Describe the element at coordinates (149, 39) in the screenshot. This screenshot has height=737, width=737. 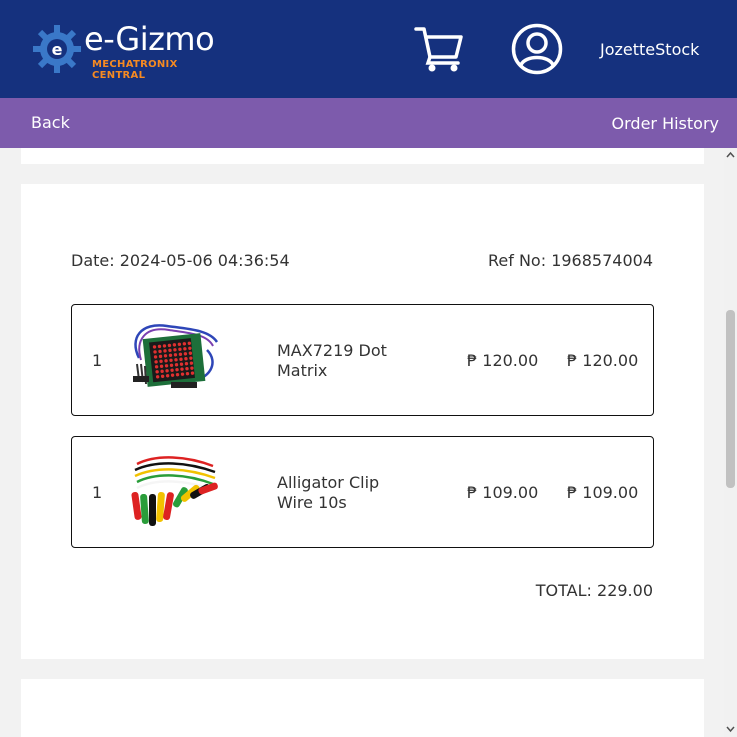
I see `logo-title: e-Gizmo` at that location.